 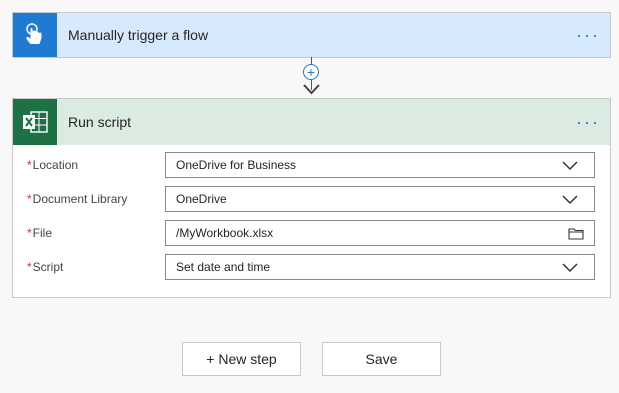 I want to click on save-button: Save, so click(x=381, y=359).